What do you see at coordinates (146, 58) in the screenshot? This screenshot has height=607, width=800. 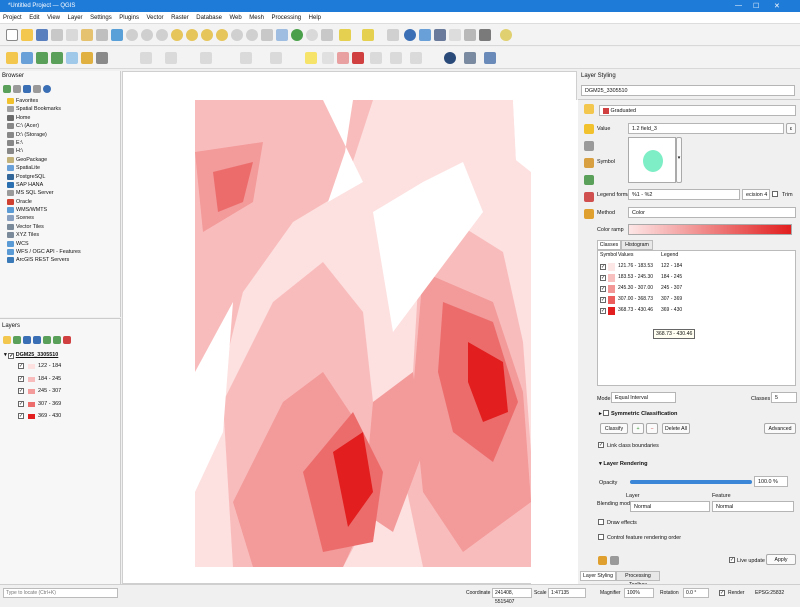 I see `undo-icon` at bounding box center [146, 58].